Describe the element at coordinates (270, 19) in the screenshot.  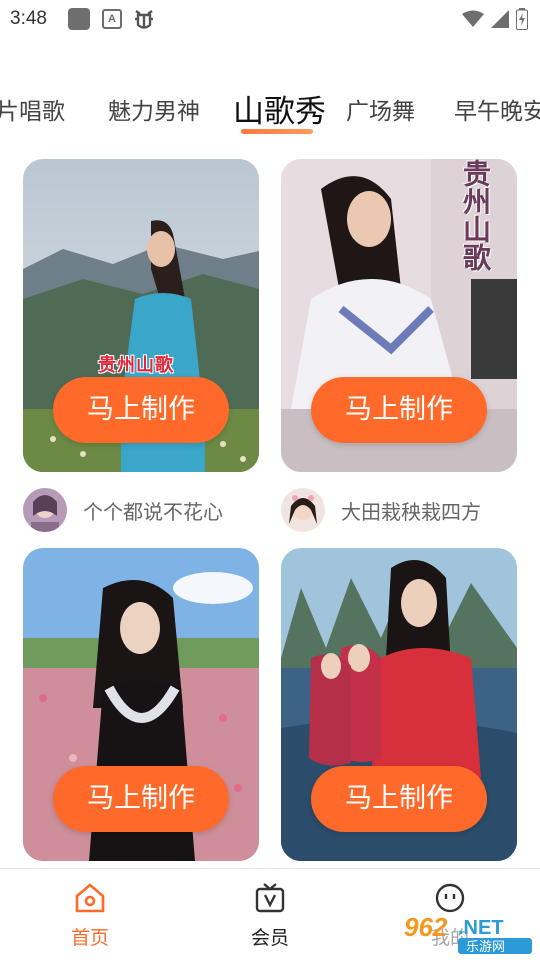
I see `status-bar: 3:48 A` at that location.